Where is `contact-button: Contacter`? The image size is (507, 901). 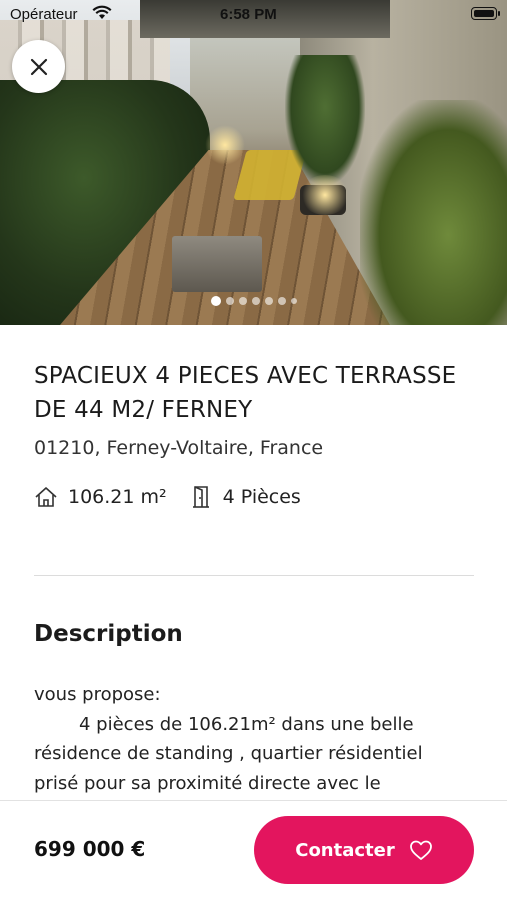 contact-button: Contacter is located at coordinates (364, 850).